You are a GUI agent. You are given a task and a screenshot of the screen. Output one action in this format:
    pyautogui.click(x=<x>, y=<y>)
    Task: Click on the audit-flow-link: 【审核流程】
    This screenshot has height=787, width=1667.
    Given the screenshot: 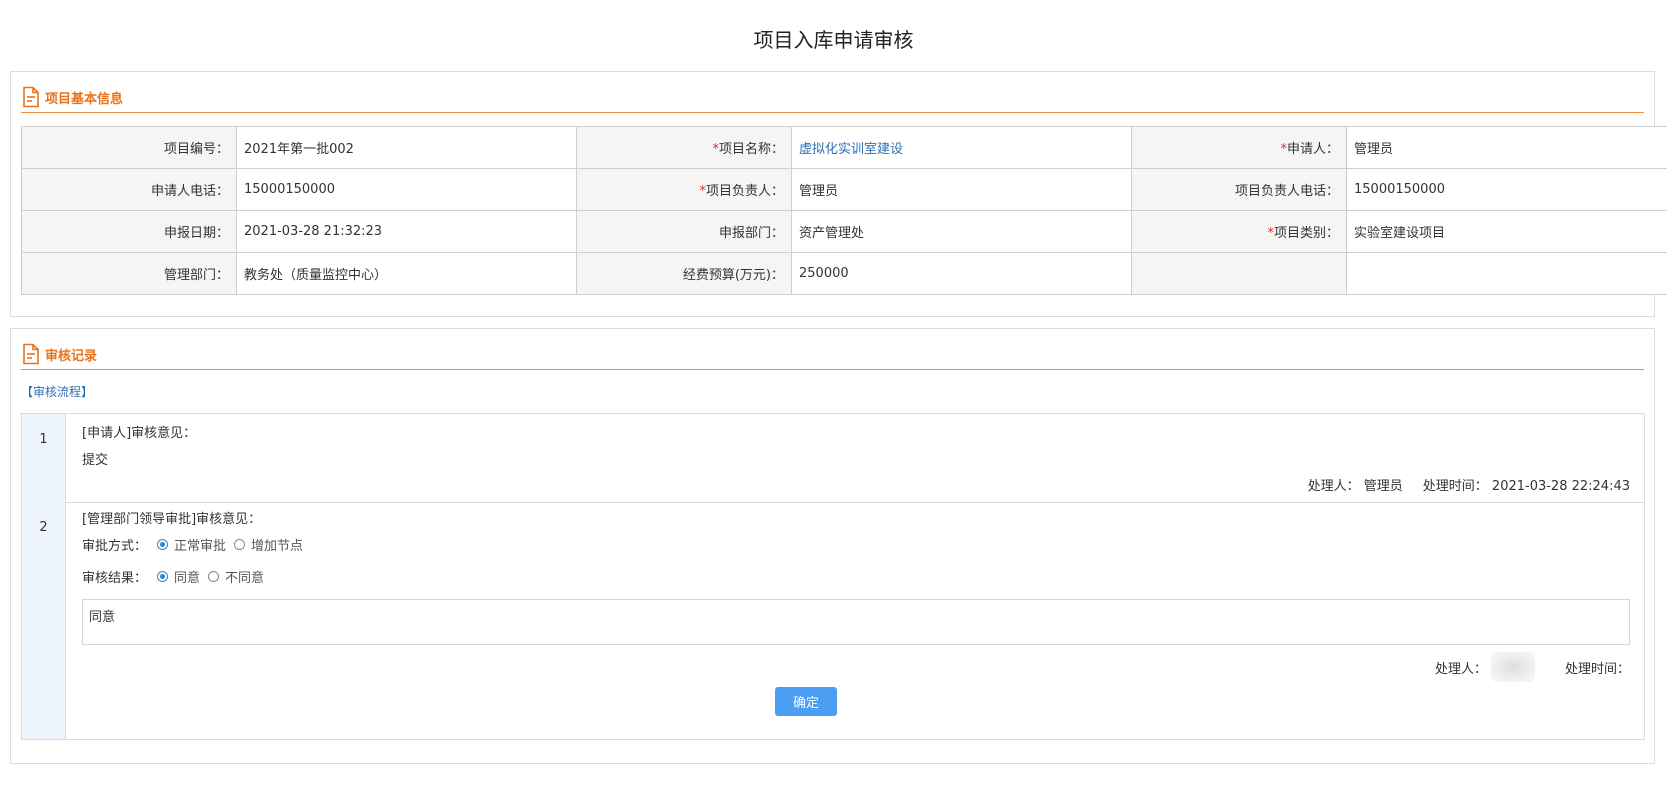 What is the action you would take?
    pyautogui.click(x=57, y=391)
    